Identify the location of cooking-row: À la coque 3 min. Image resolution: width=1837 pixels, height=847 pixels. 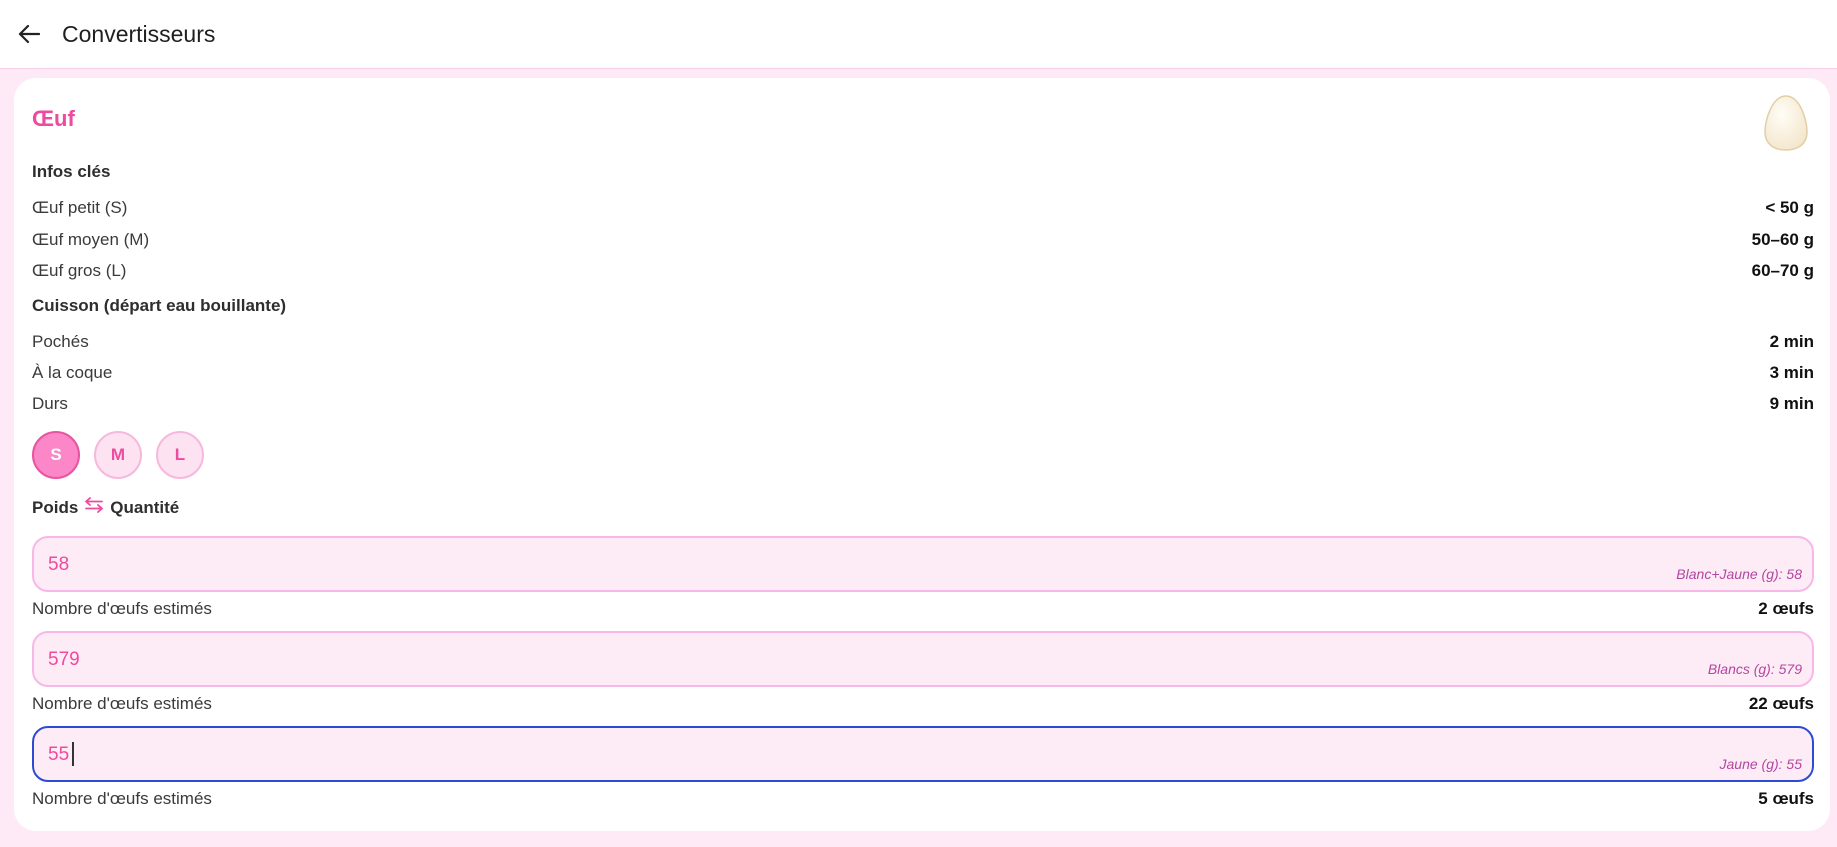
(923, 373).